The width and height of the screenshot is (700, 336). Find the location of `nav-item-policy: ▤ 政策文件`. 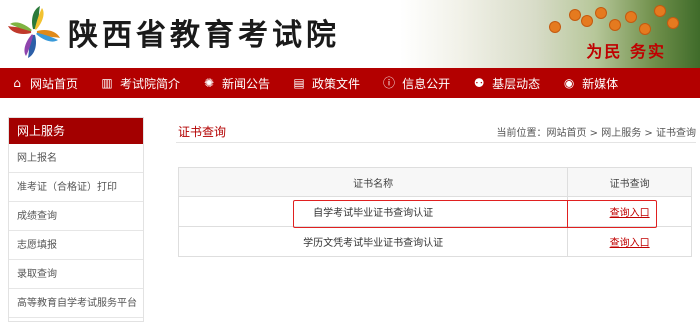

nav-item-policy: ▤ 政策文件 is located at coordinates (326, 83).